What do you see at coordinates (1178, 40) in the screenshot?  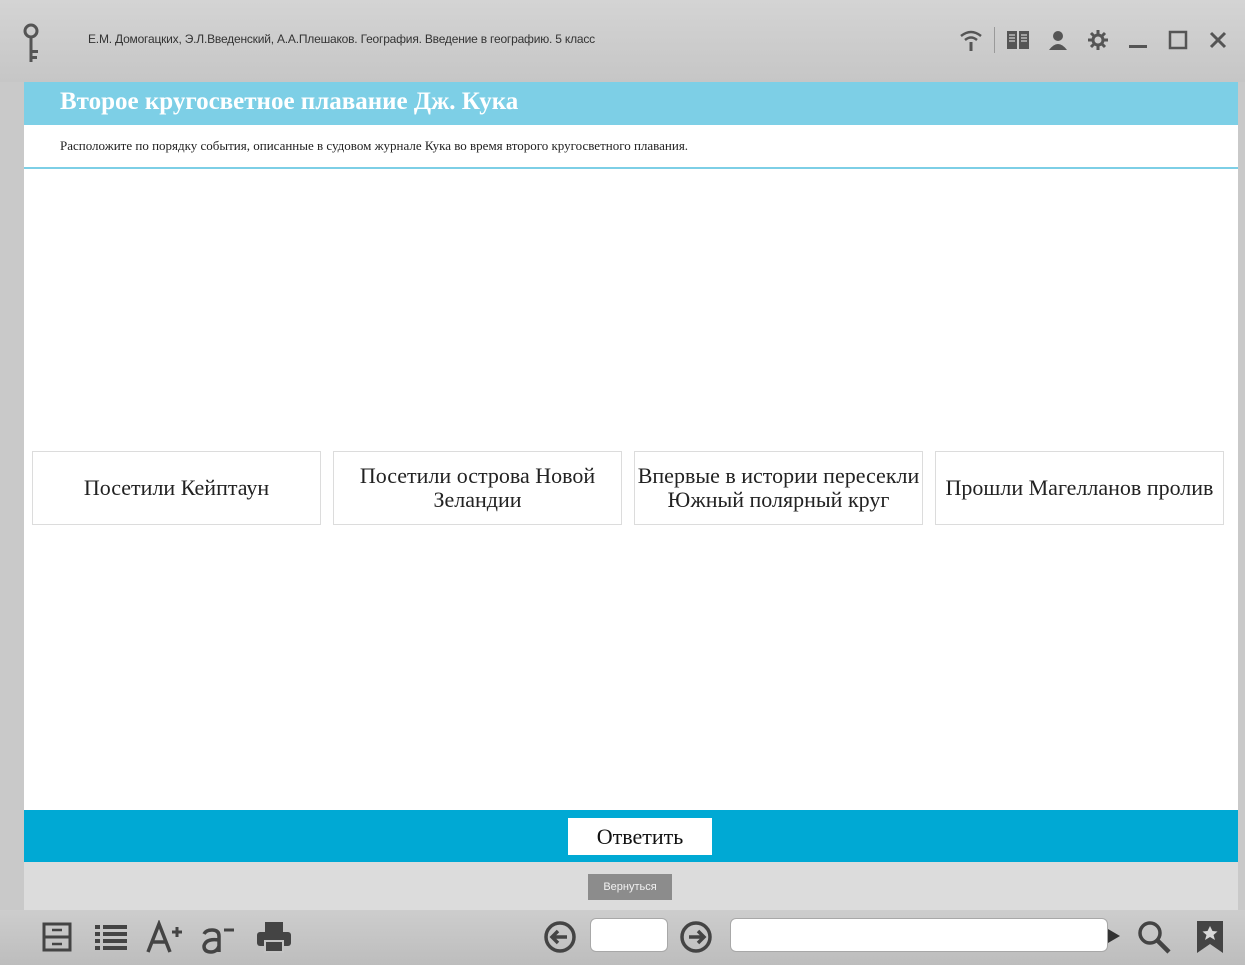 I see `maximize-icon` at bounding box center [1178, 40].